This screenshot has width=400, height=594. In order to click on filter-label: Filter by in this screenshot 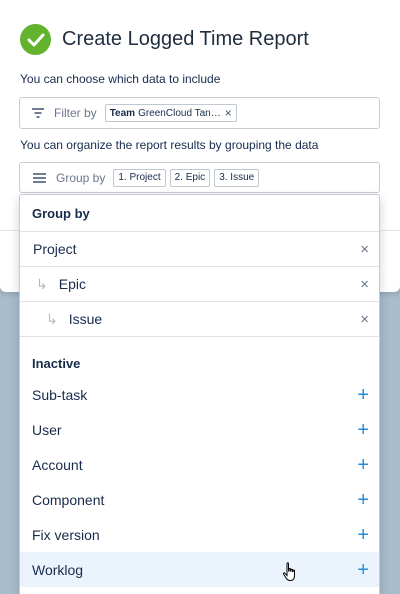, I will do `click(75, 113)`.